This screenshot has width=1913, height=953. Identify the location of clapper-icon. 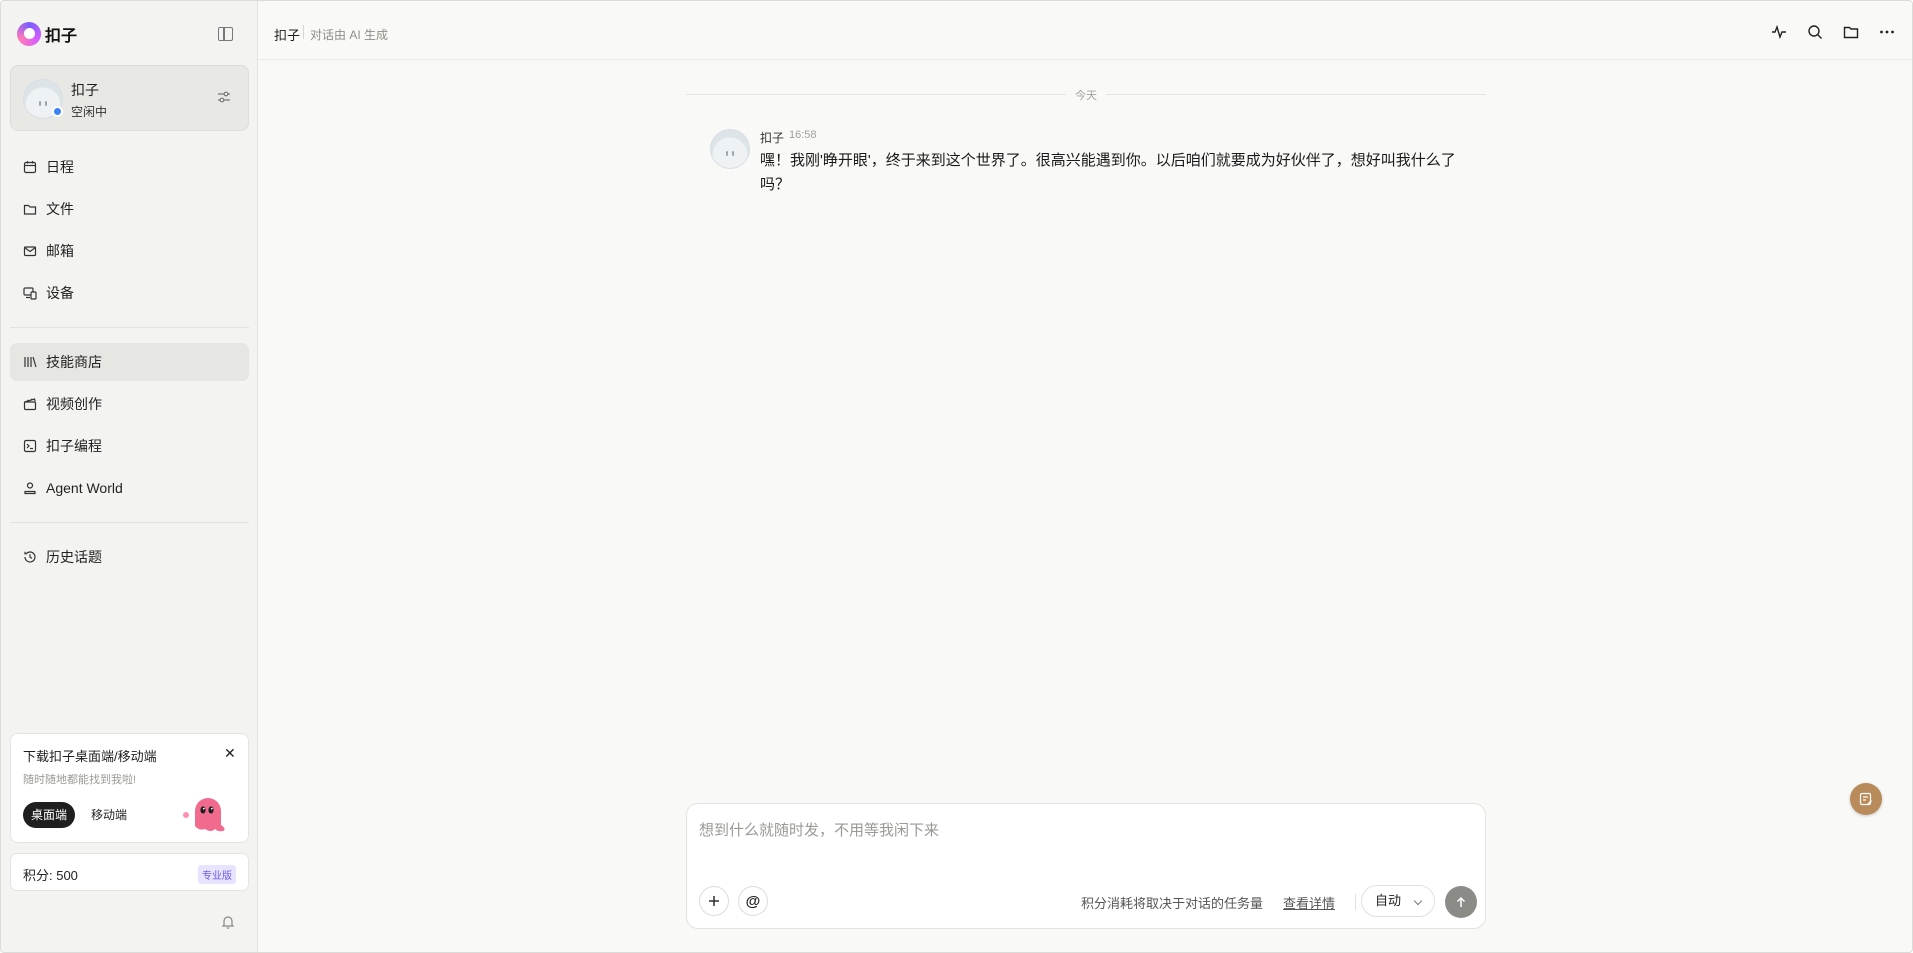
(30, 404).